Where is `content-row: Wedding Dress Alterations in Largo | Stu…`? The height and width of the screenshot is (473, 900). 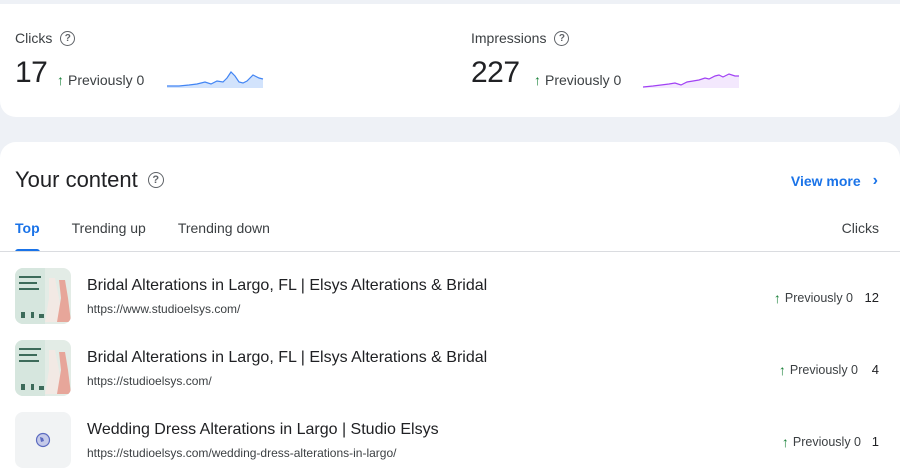
content-row: Wedding Dress Alterations in Largo | Stu… is located at coordinates (450, 442).